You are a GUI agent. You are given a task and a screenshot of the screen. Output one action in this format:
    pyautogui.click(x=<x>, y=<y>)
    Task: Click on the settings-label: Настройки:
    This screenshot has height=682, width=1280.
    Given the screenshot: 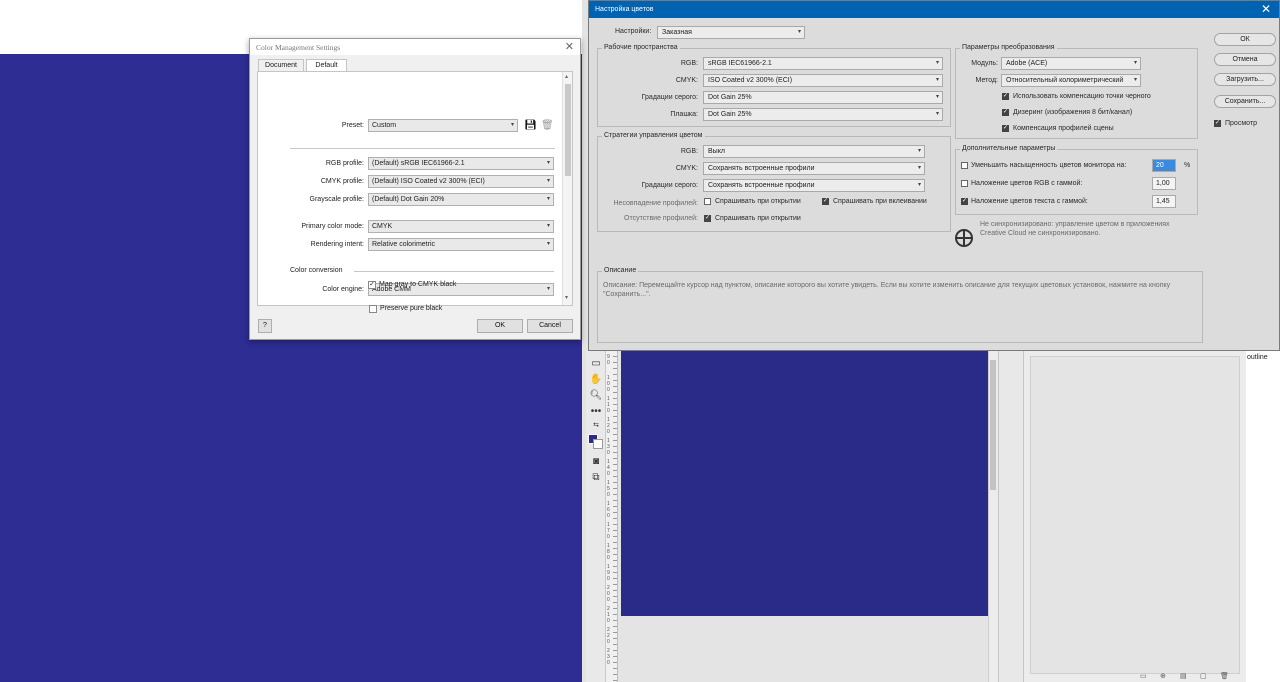 What is the action you would take?
    pyautogui.click(x=633, y=31)
    